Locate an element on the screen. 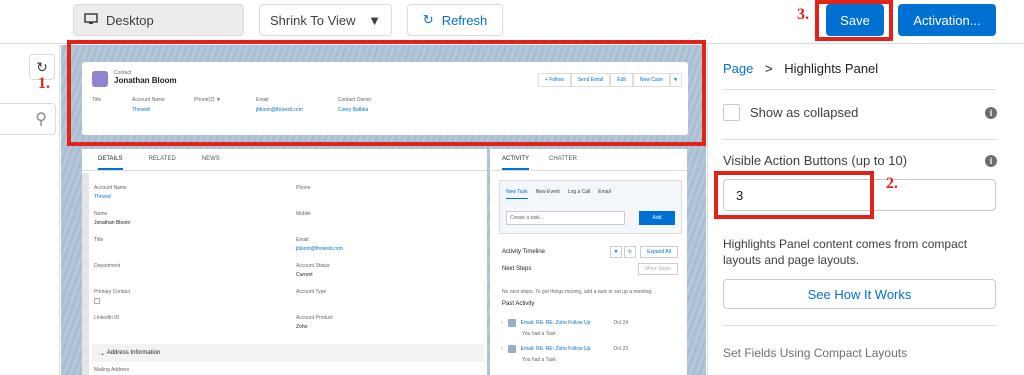  field-mobile: Mobile is located at coordinates (303, 214).